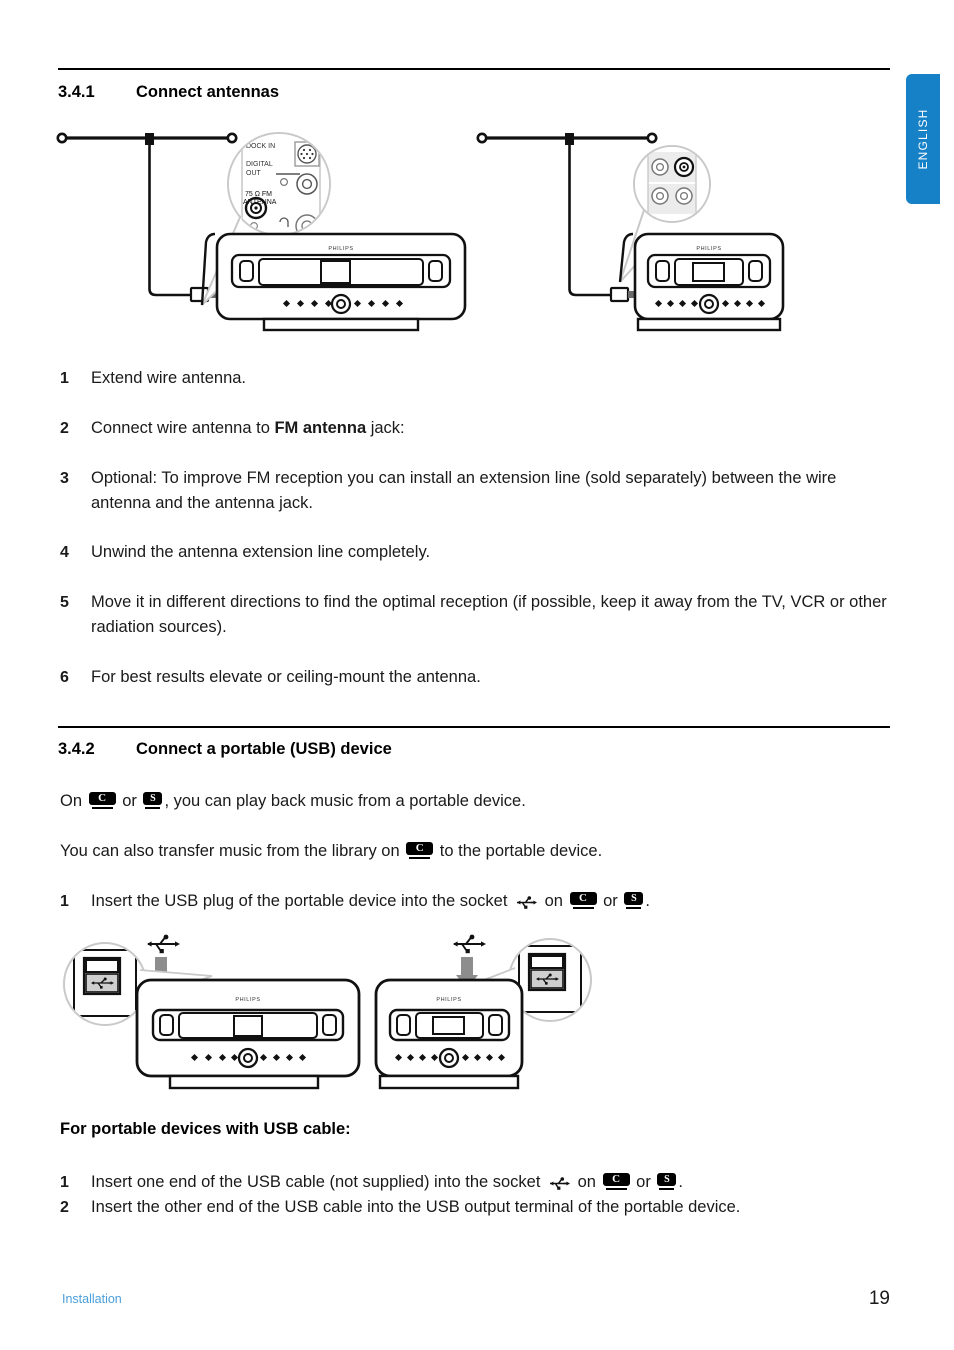  Describe the element at coordinates (64, 602) in the screenshot. I see `step-5-index: 5` at that location.